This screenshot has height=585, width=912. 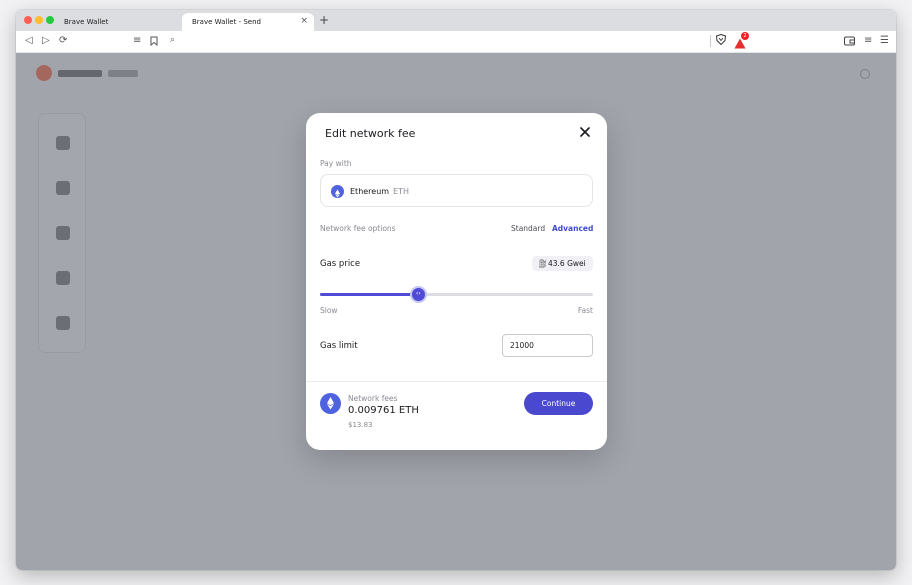 What do you see at coordinates (336, 163) in the screenshot?
I see `pay-with-label: Pay with` at bounding box center [336, 163].